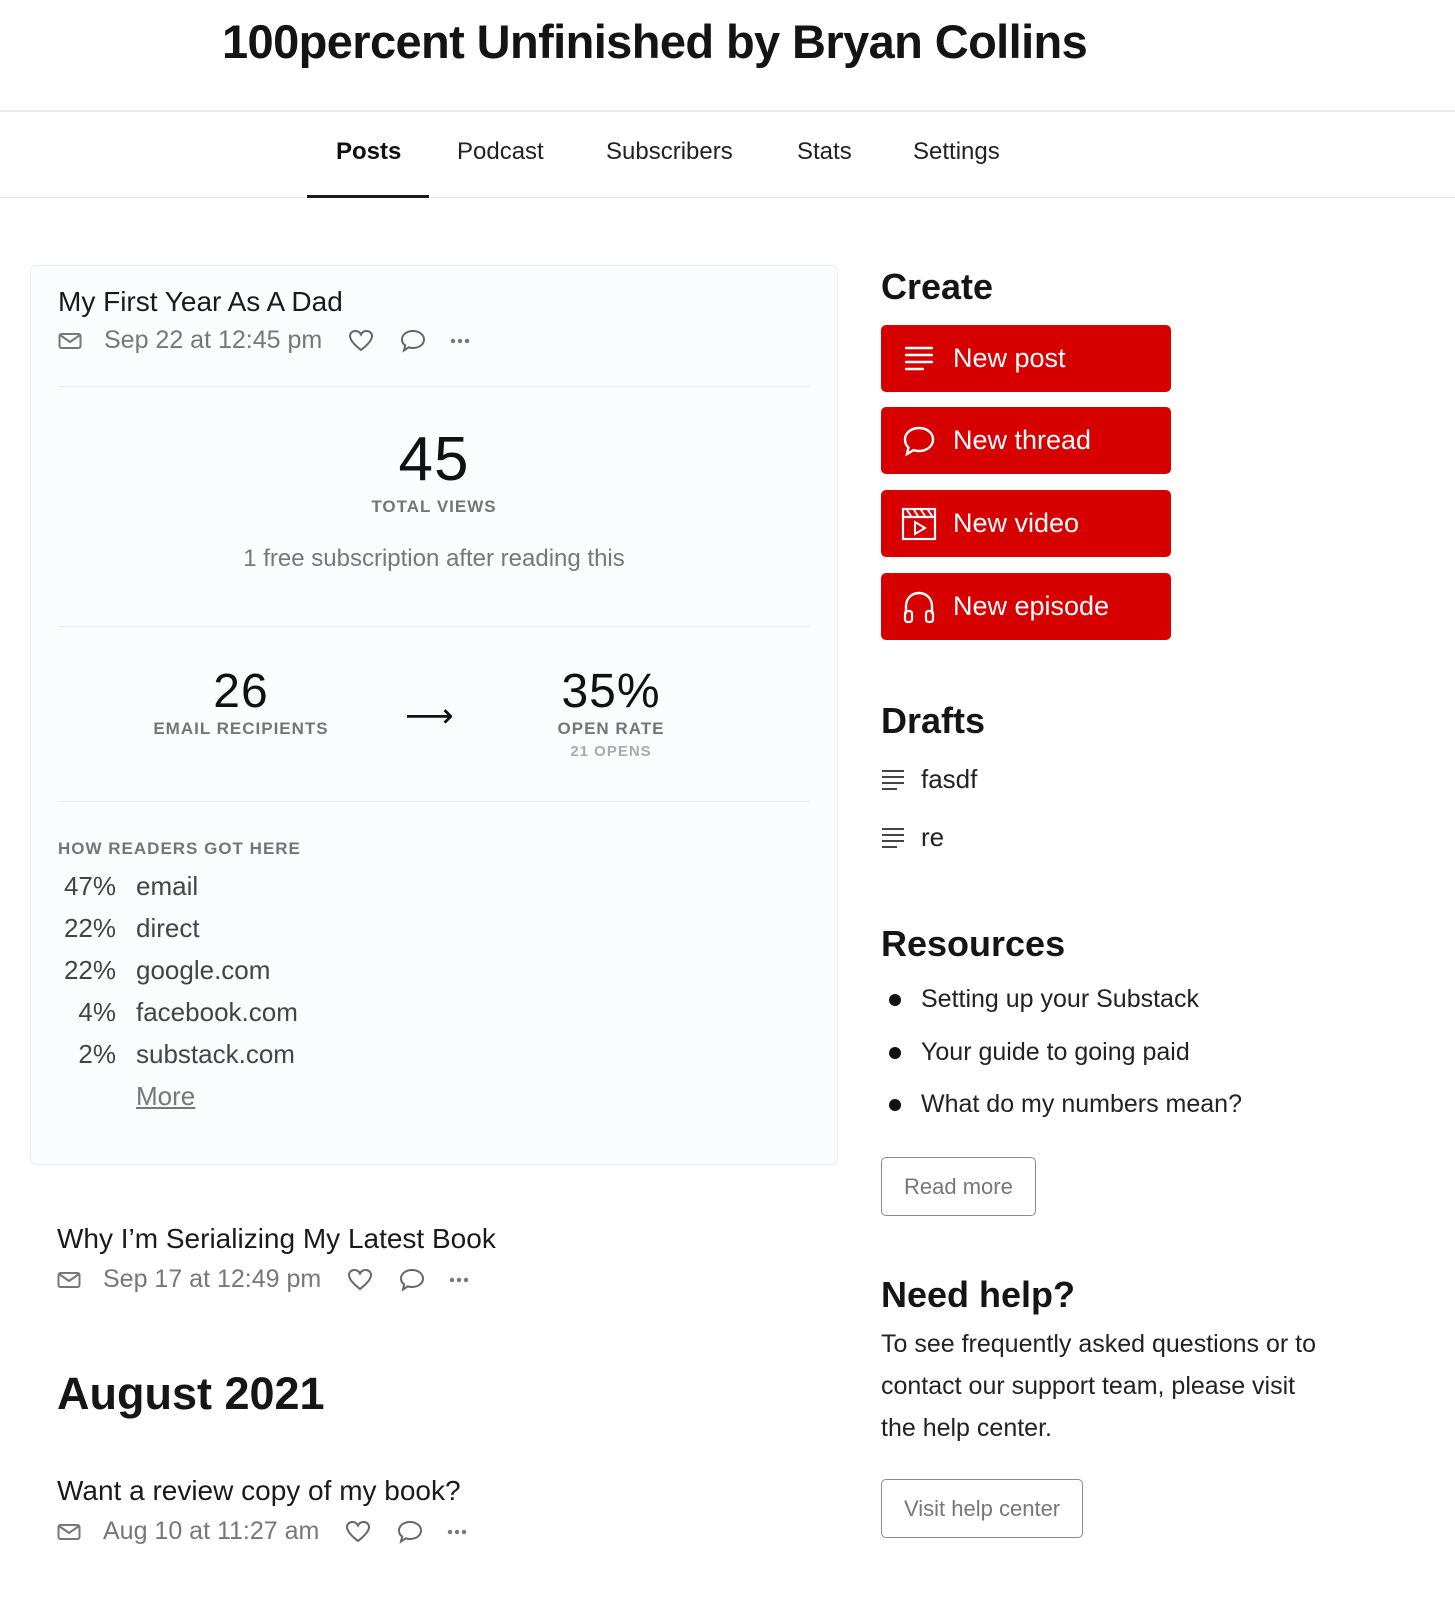 Image resolution: width=1455 pixels, height=1600 pixels. What do you see at coordinates (973, 943) in the screenshot?
I see `resources-heading: Resources` at bounding box center [973, 943].